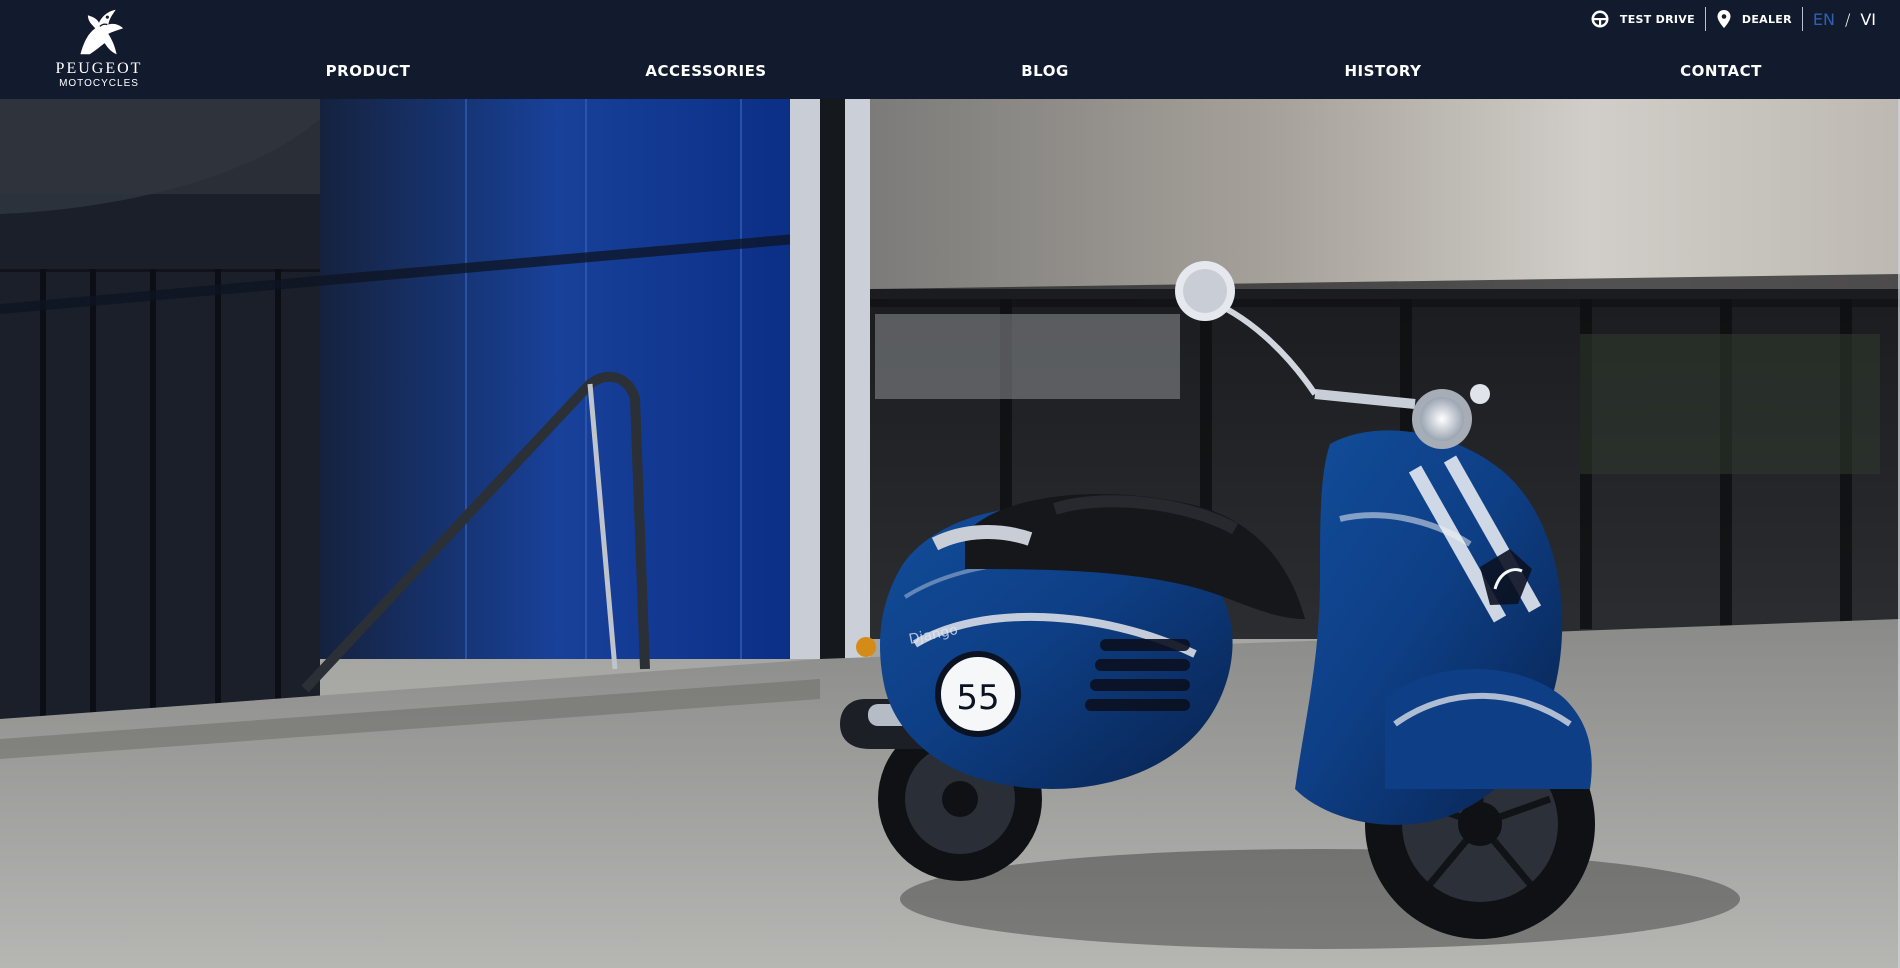 The image size is (1900, 968). I want to click on nav-history: HISTORY, so click(1382, 71).